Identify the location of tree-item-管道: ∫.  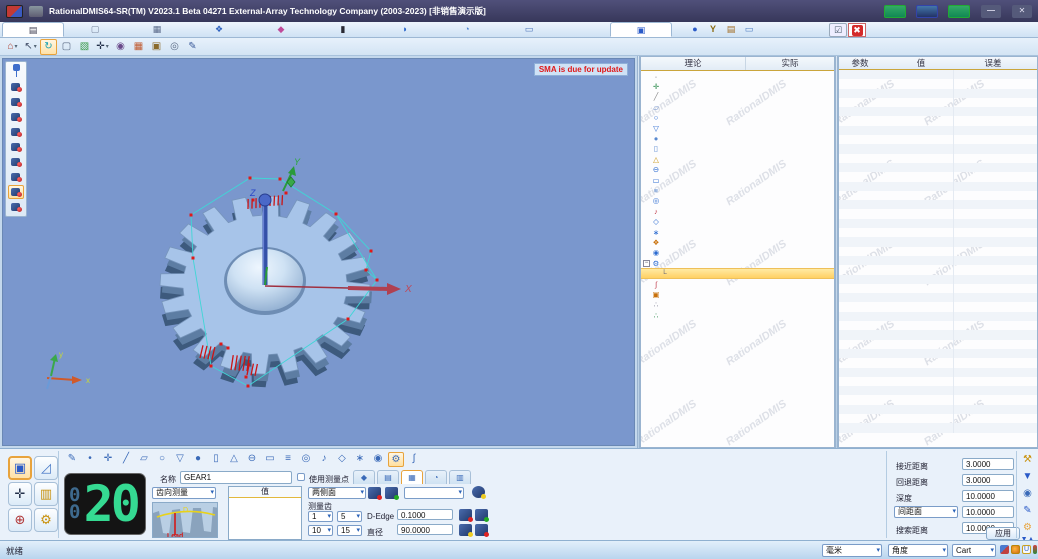
(737, 284).